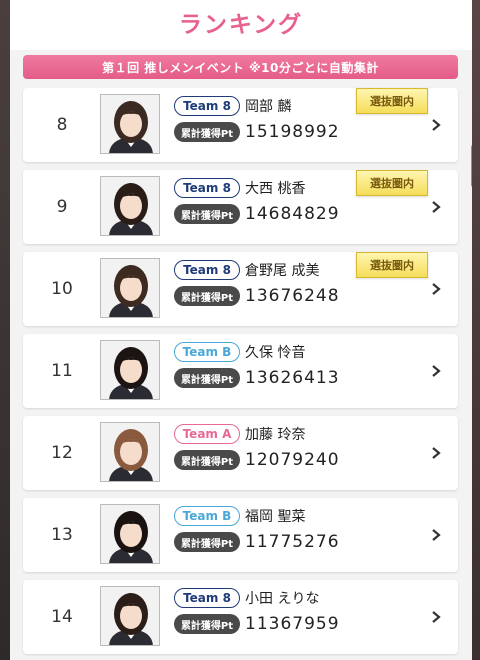 This screenshot has width=480, height=660. What do you see at coordinates (292, 214) in the screenshot?
I see `points-value: 14684829` at bounding box center [292, 214].